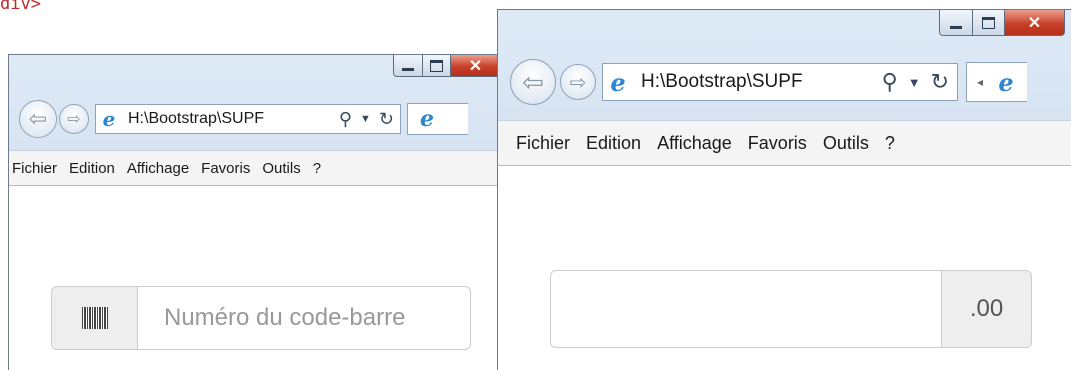  I want to click on browser-tab: e, so click(437, 119).